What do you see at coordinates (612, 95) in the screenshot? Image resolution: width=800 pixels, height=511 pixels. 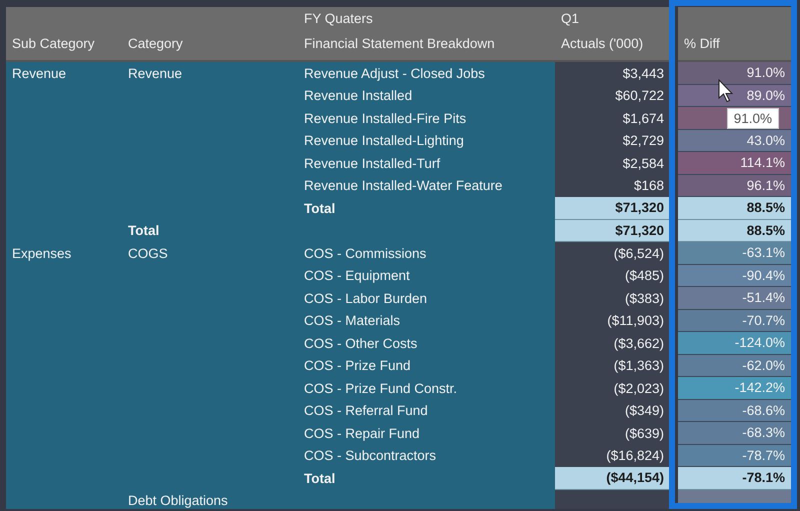 I see `amount-cell: $60,722` at bounding box center [612, 95].